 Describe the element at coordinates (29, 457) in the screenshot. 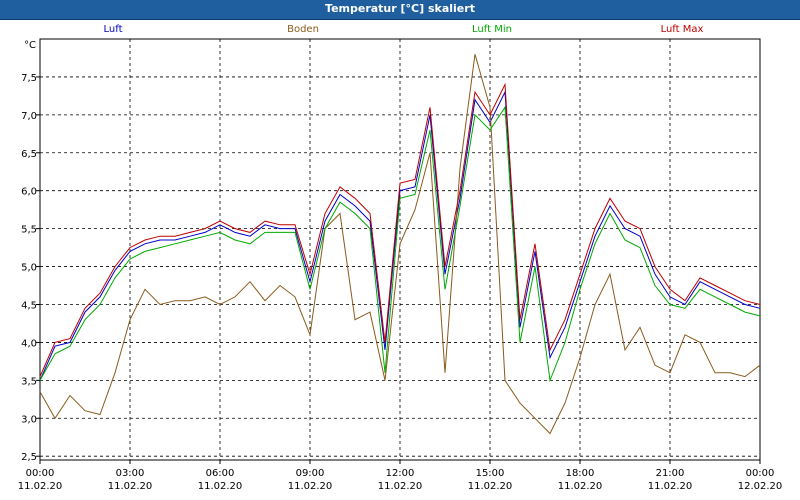

I see `y-tick-label: 2,5` at that location.